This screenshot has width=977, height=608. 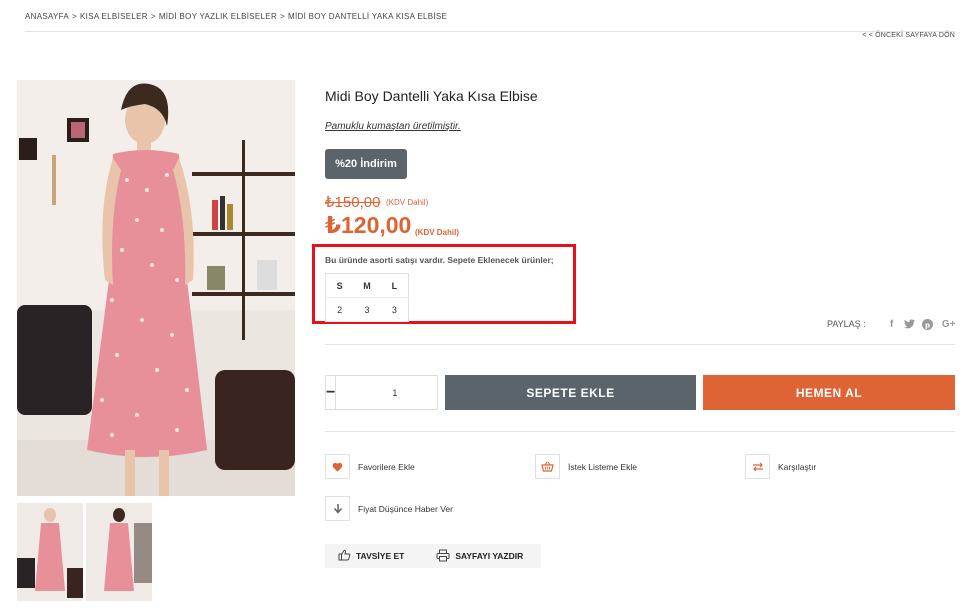 What do you see at coordinates (380, 556) in the screenshot?
I see `recommend-label: TAVSİYE ET` at bounding box center [380, 556].